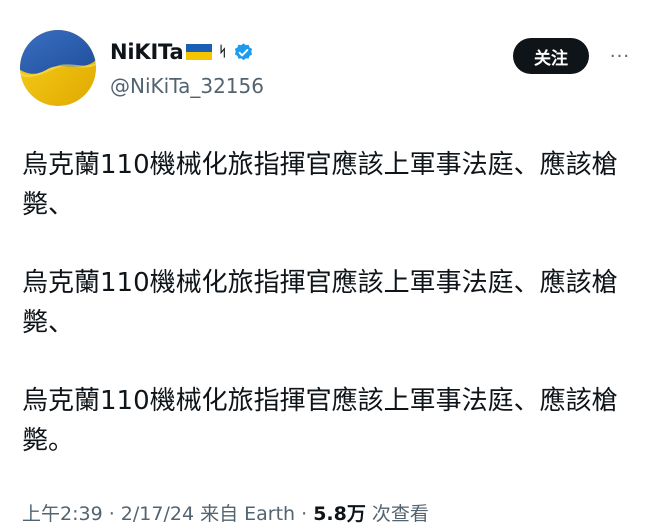 The height and width of the screenshot is (531, 662). Describe the element at coordinates (551, 56) in the screenshot. I see `follow-button: 关注` at that location.